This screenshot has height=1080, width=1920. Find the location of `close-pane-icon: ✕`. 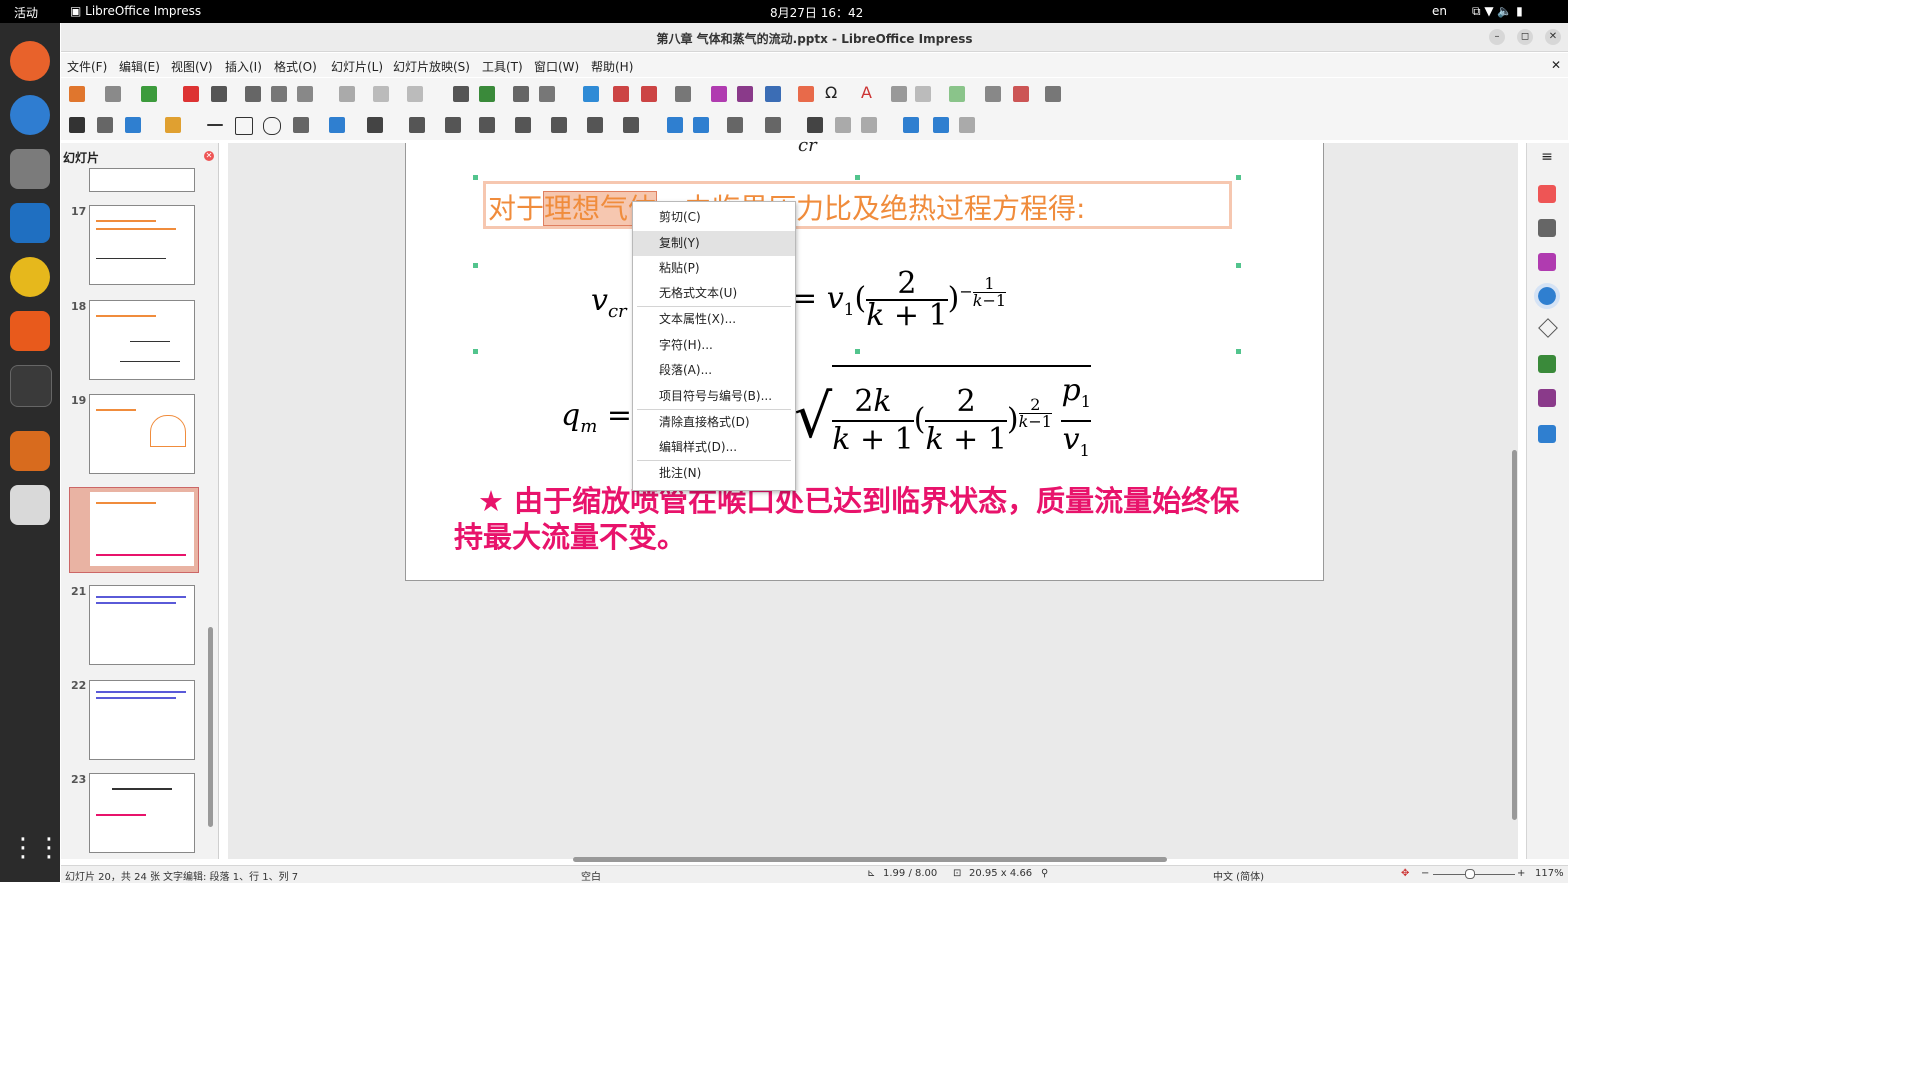

close-pane-icon: ✕ is located at coordinates (209, 156).